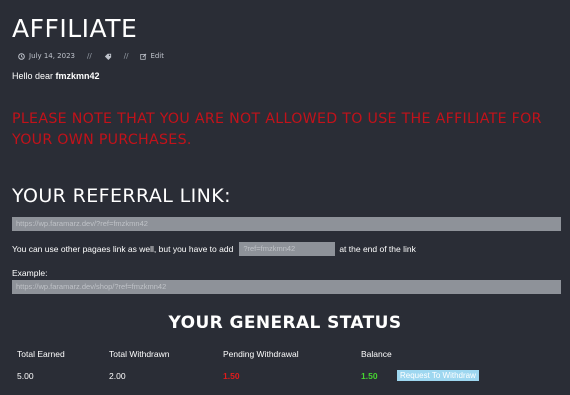 The height and width of the screenshot is (395, 570). I want to click on post-meta: July 14, 2023 // // Edit, so click(91, 56).